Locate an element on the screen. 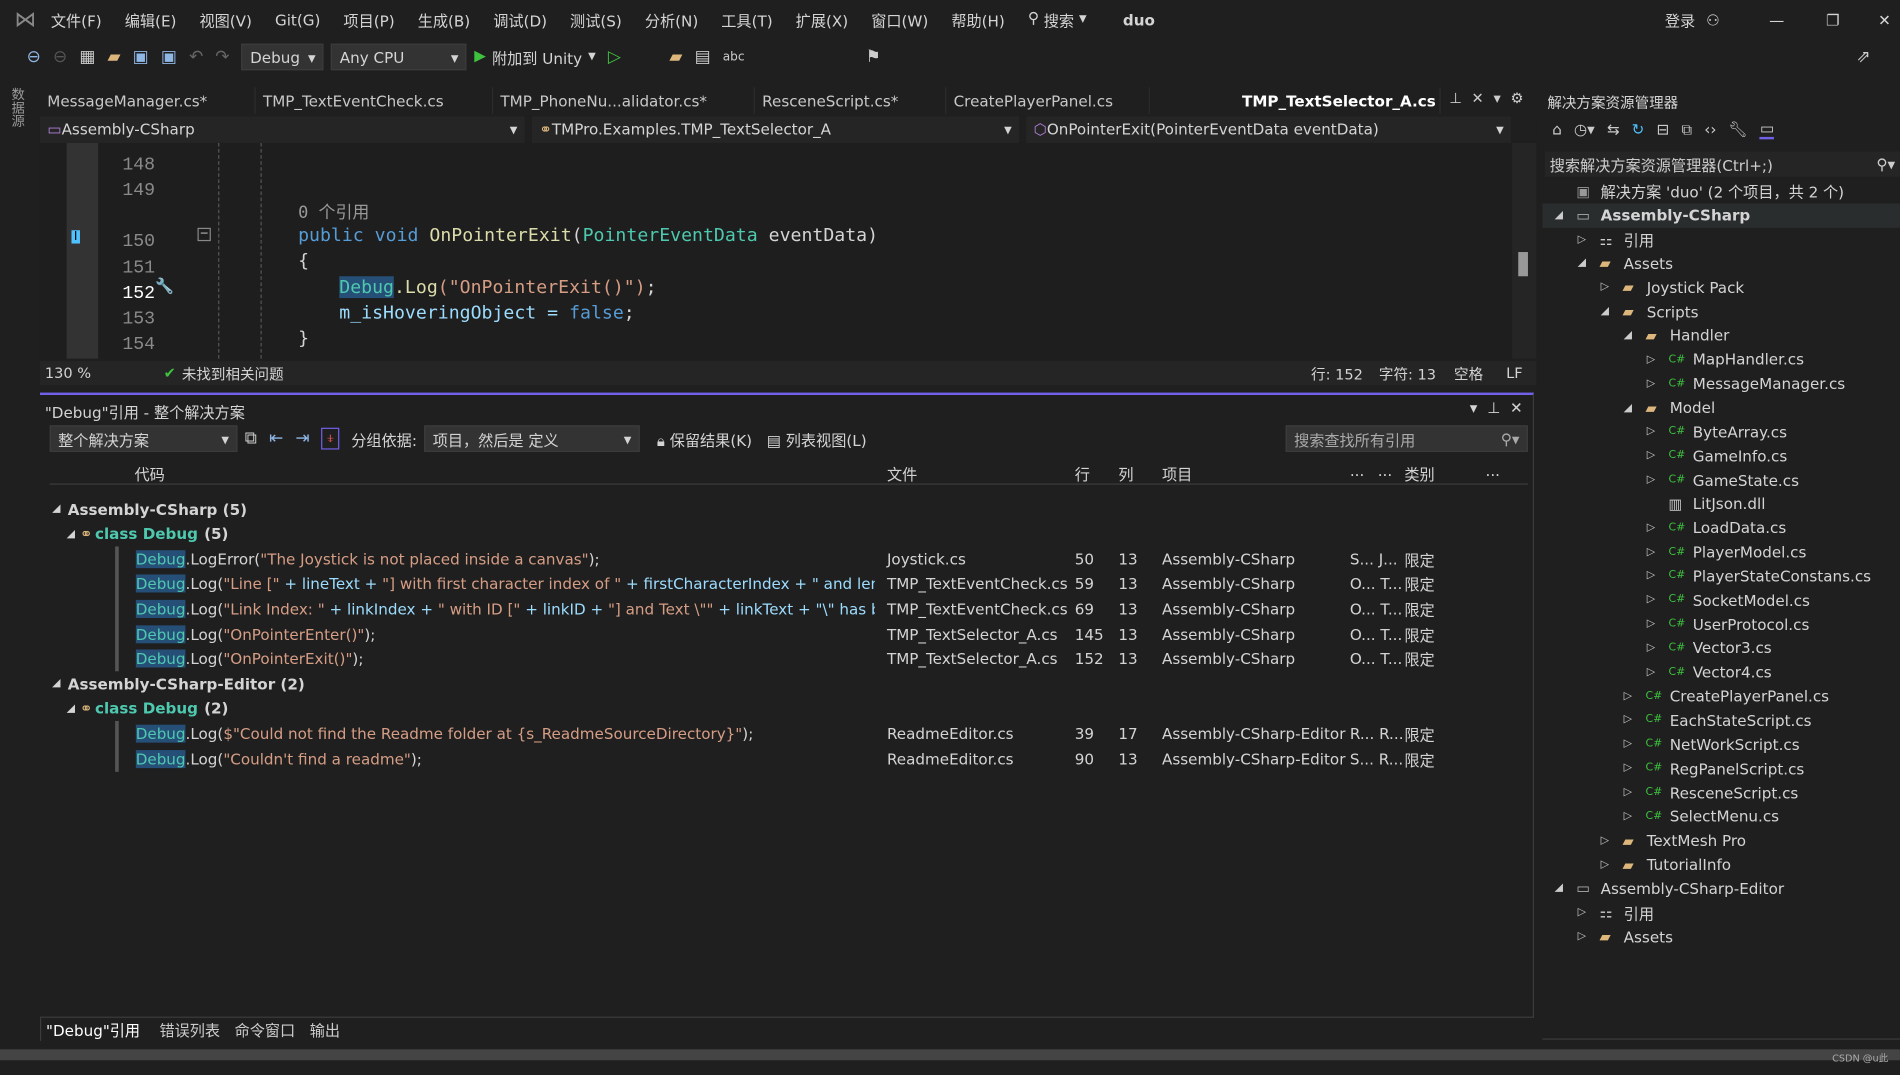 This screenshot has height=1075, width=1900. tree-item: ▷ C# PlayerModel.cs is located at coordinates (1720, 552).